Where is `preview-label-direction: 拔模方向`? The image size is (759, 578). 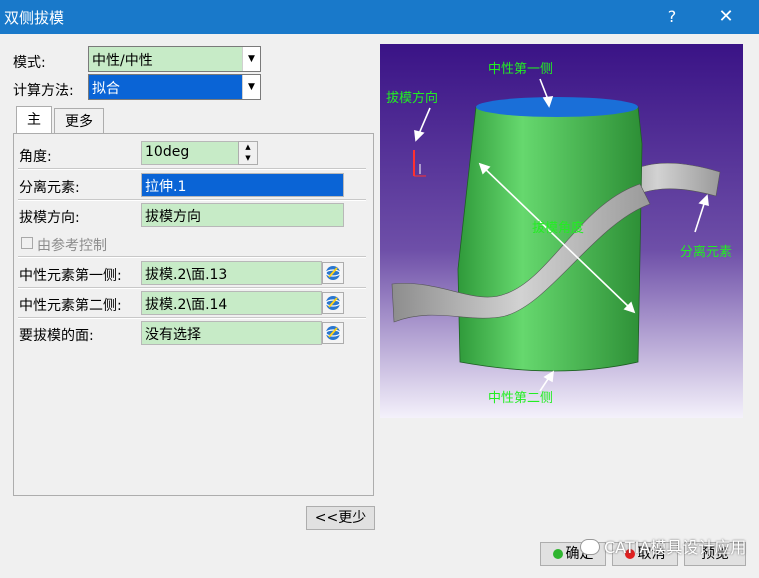 preview-label-direction: 拔模方向 is located at coordinates (412, 98).